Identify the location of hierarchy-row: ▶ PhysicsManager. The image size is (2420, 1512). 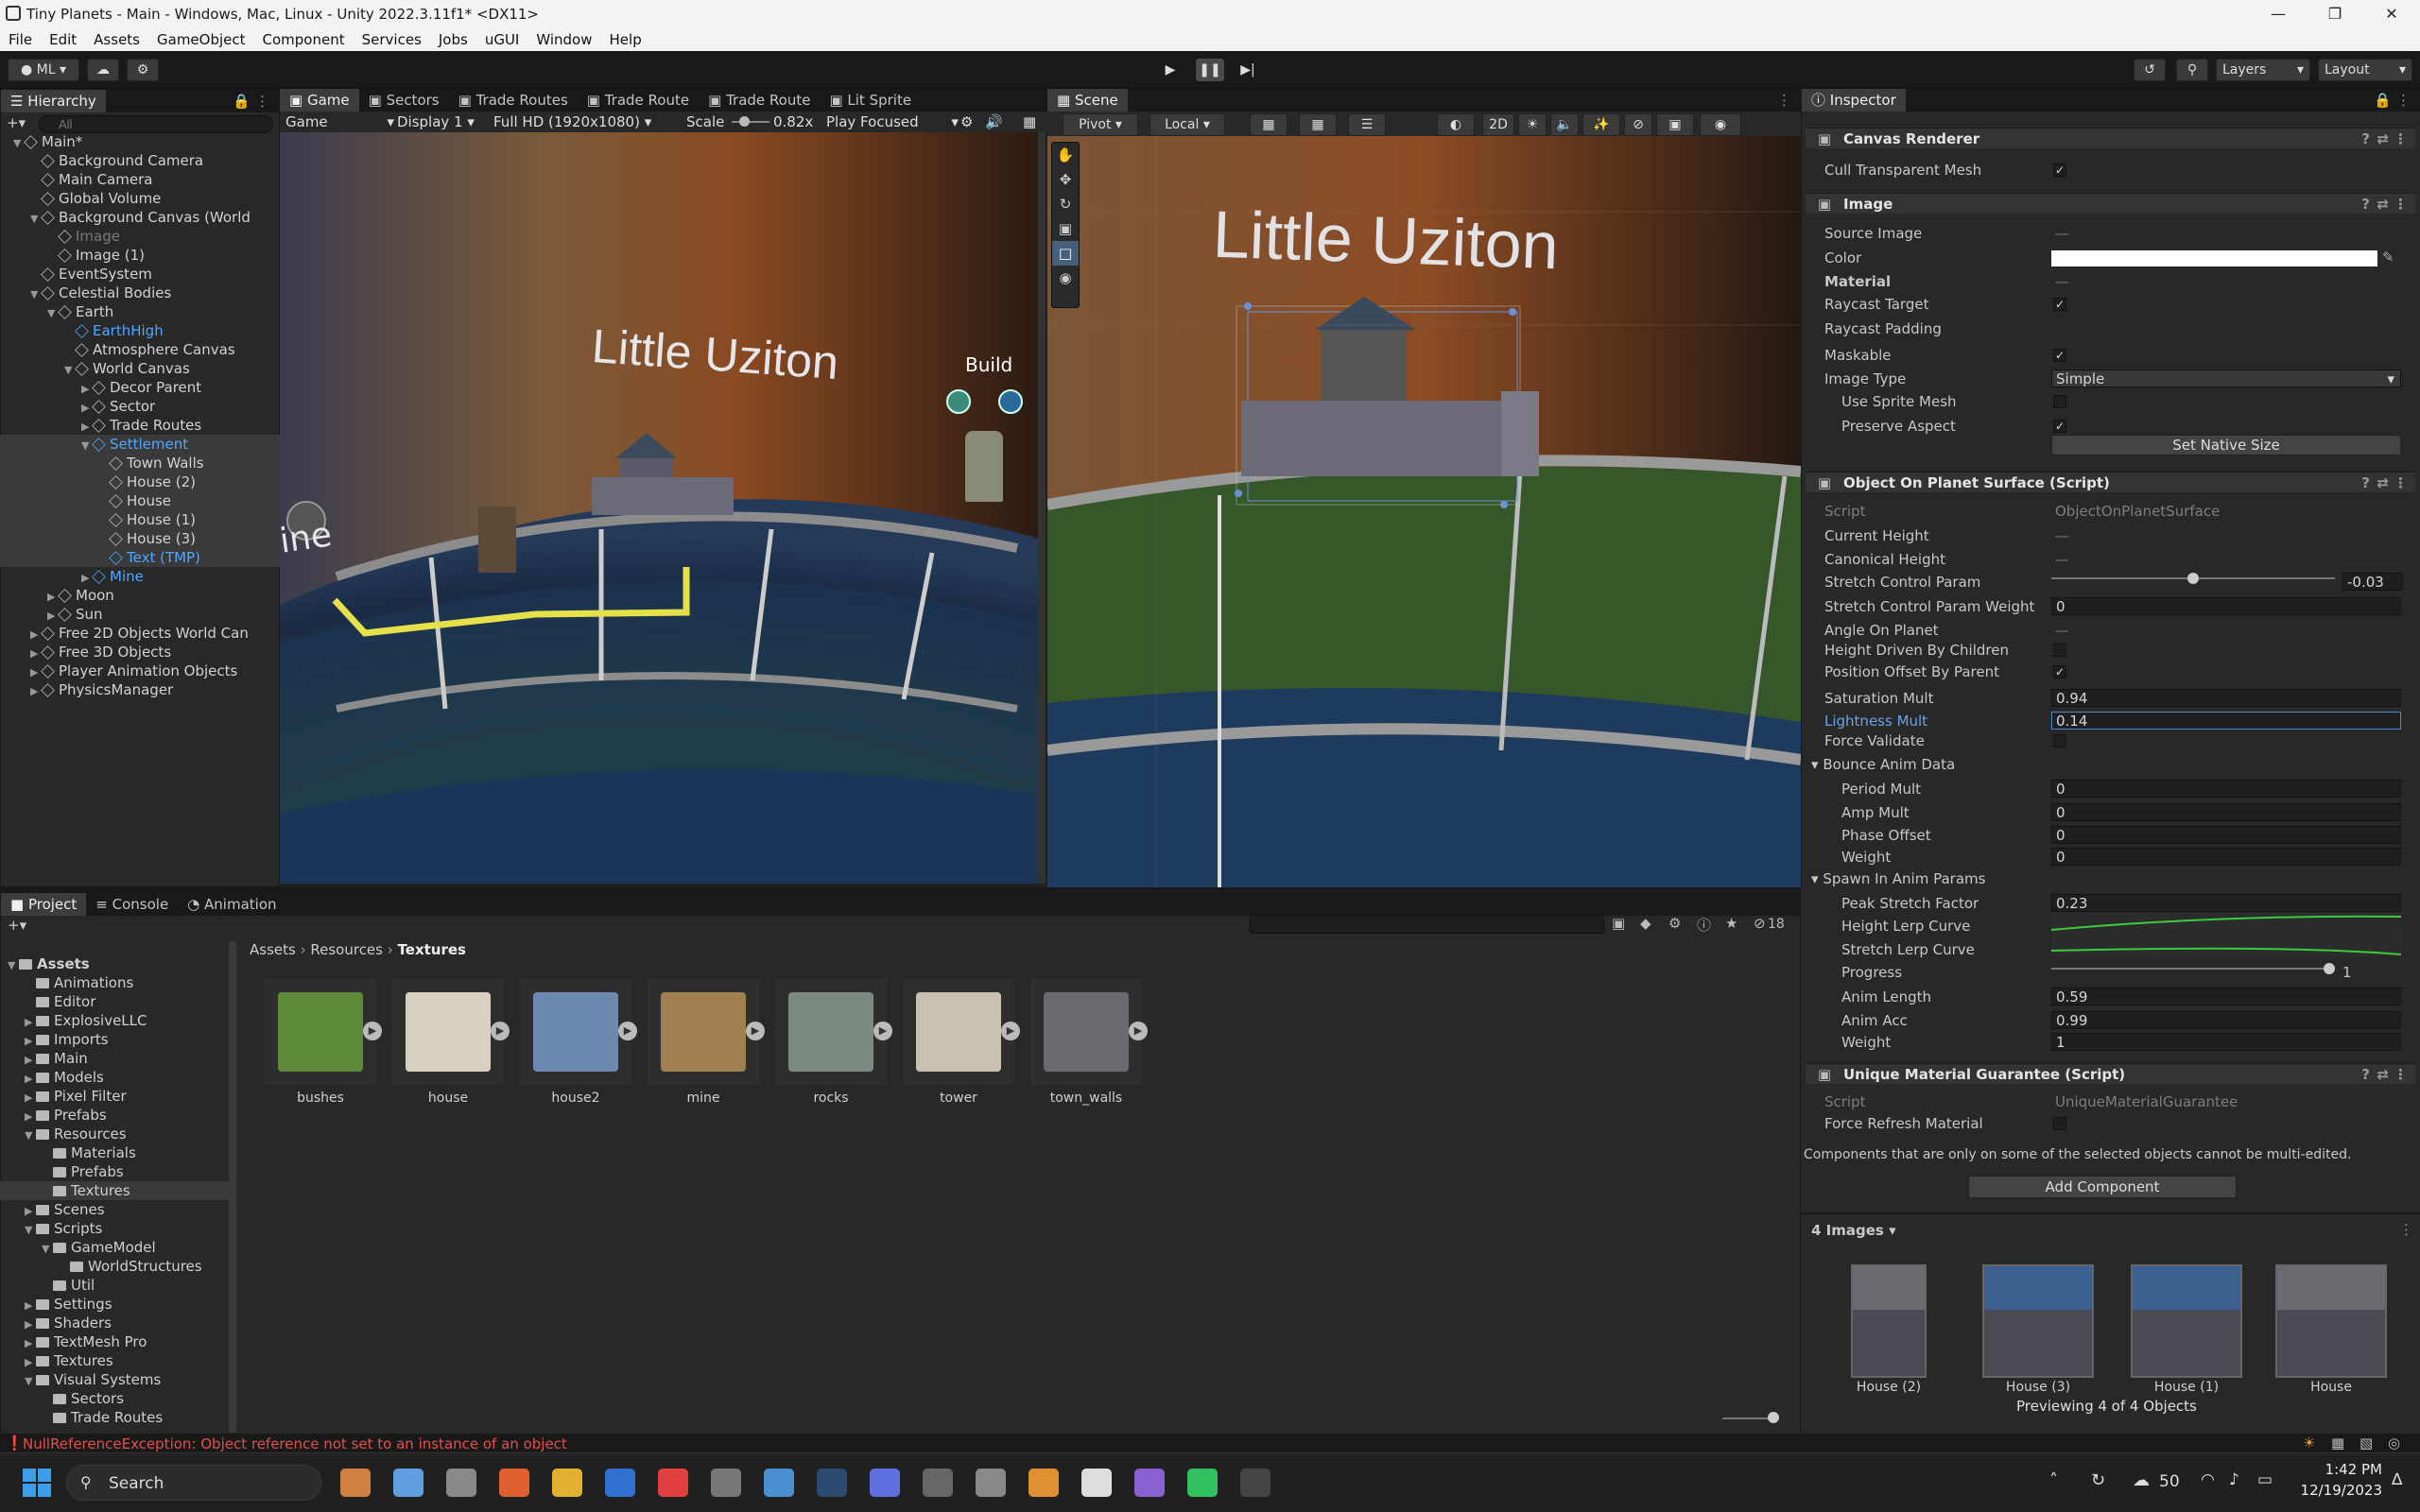
(140, 689).